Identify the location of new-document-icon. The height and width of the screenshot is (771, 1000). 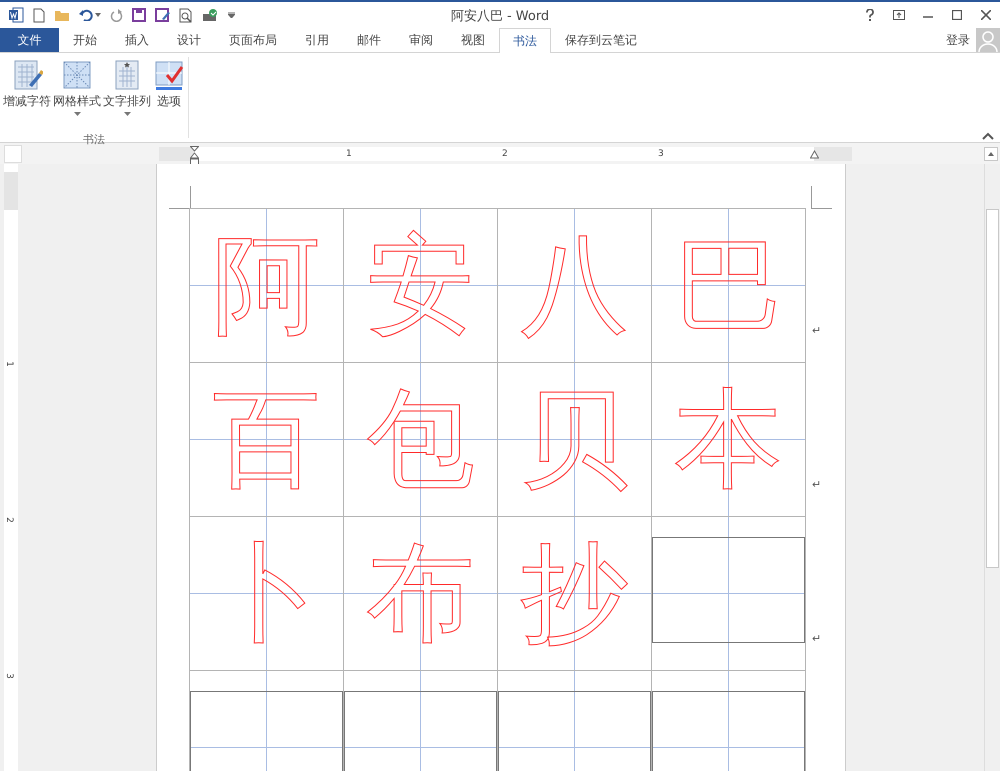
(39, 15).